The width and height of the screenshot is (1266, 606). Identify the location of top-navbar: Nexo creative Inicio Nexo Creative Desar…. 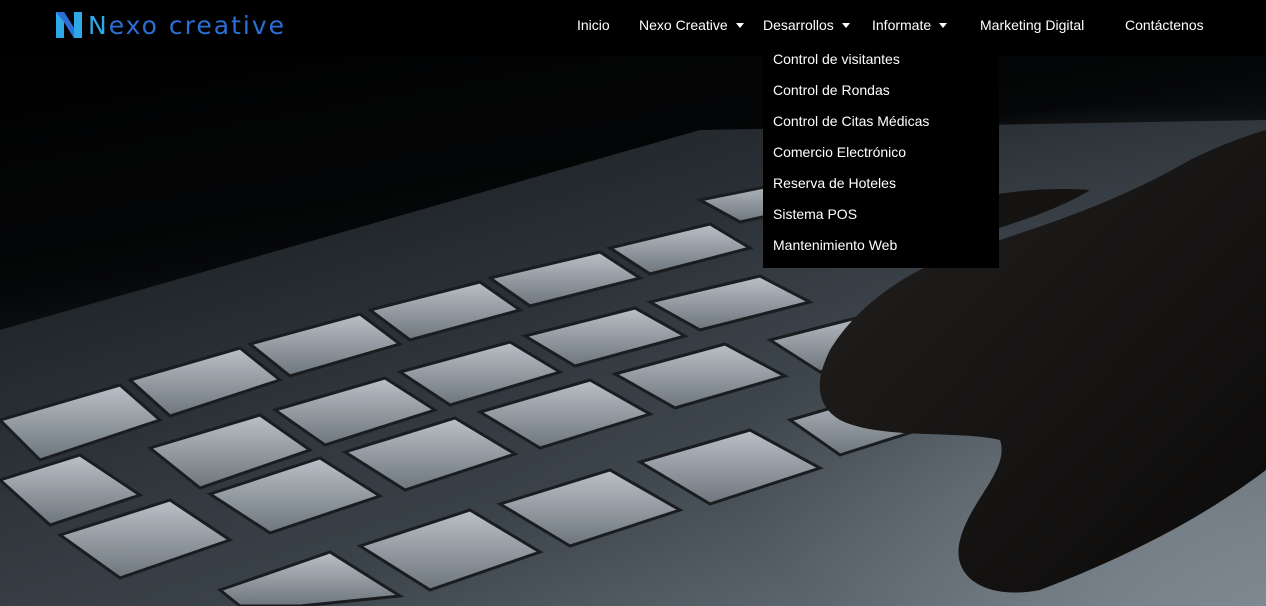
(633, 28).